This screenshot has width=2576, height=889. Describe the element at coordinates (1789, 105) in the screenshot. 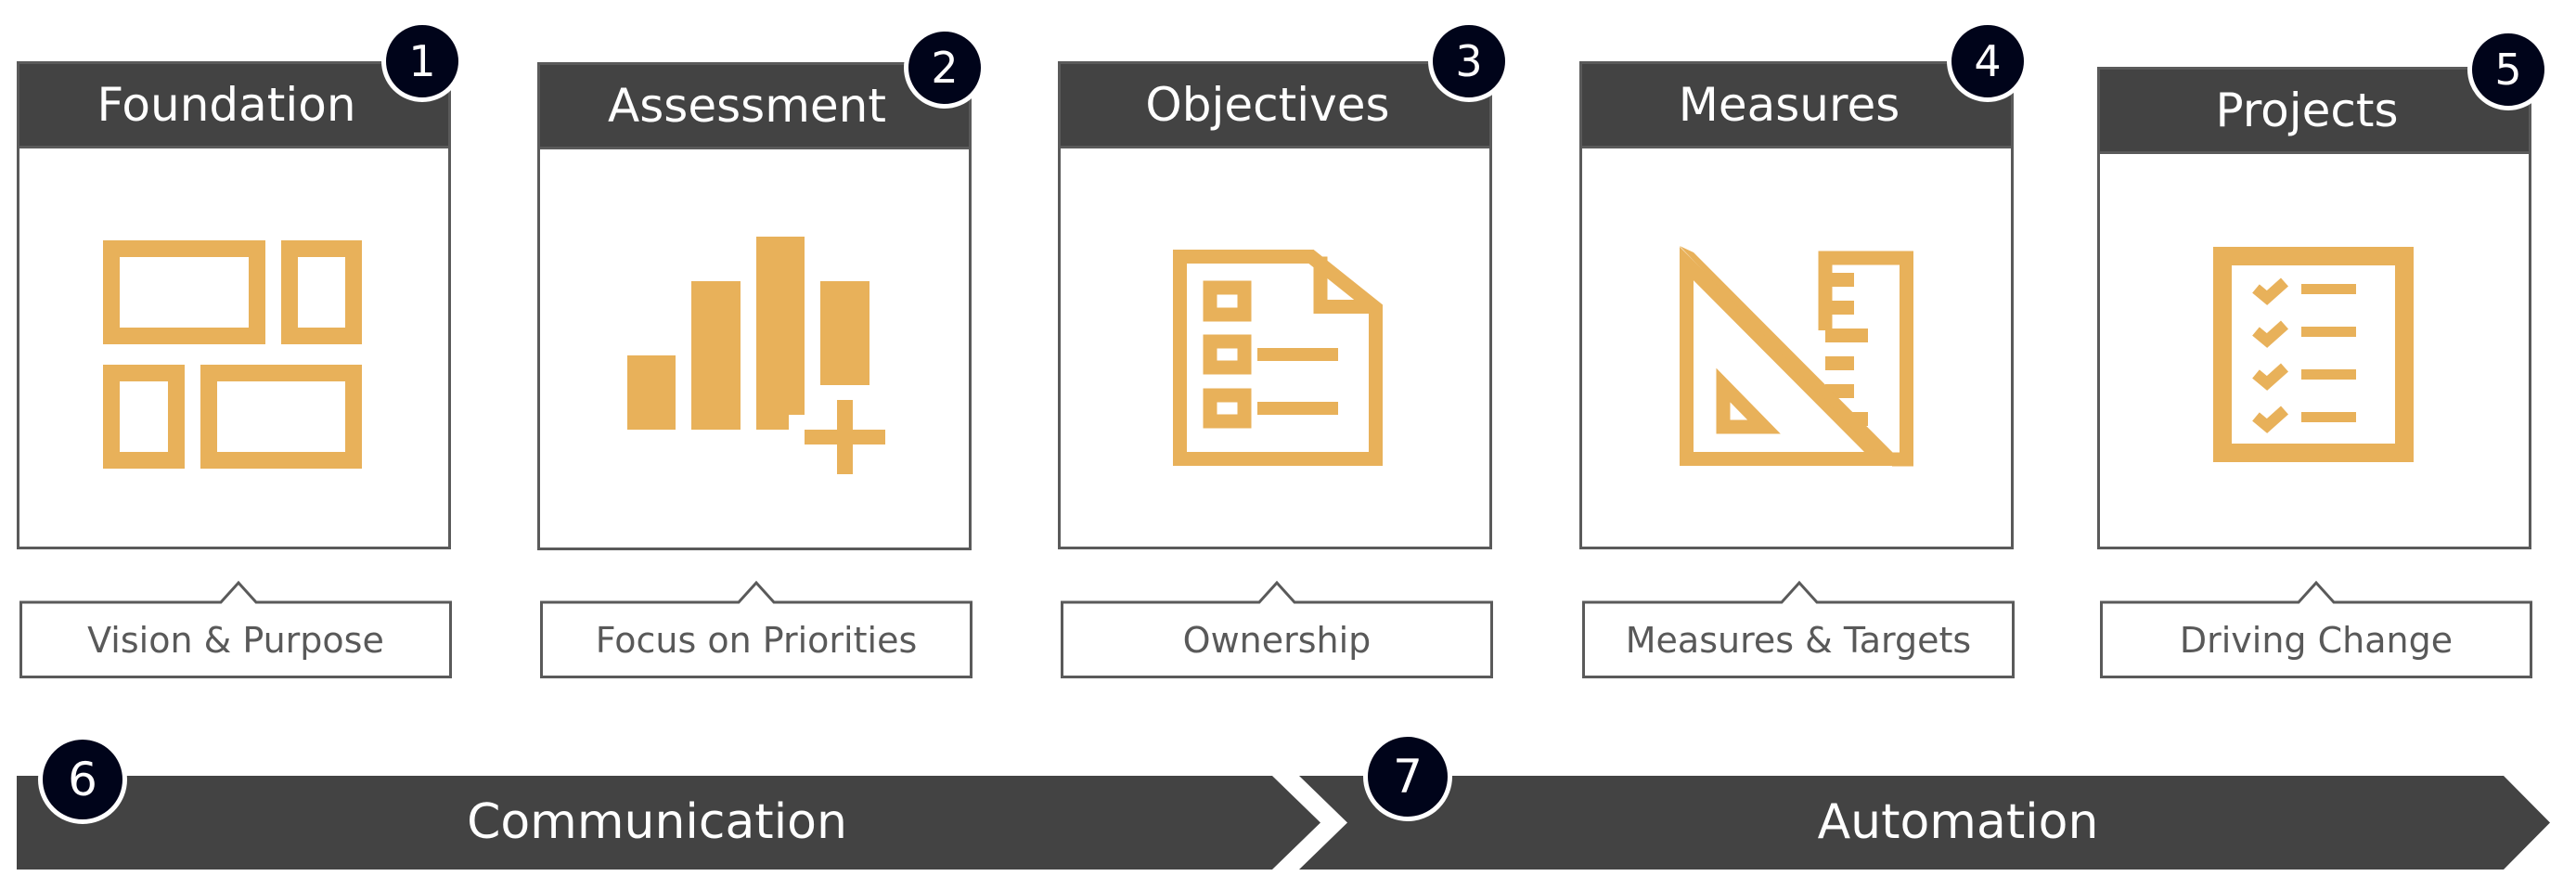

I see `step-title: Measures` at that location.